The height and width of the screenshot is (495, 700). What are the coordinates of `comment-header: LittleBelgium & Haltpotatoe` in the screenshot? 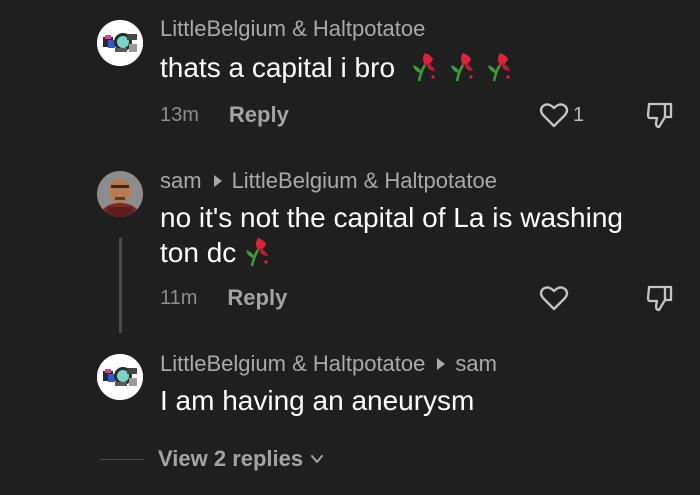 It's located at (292, 29).